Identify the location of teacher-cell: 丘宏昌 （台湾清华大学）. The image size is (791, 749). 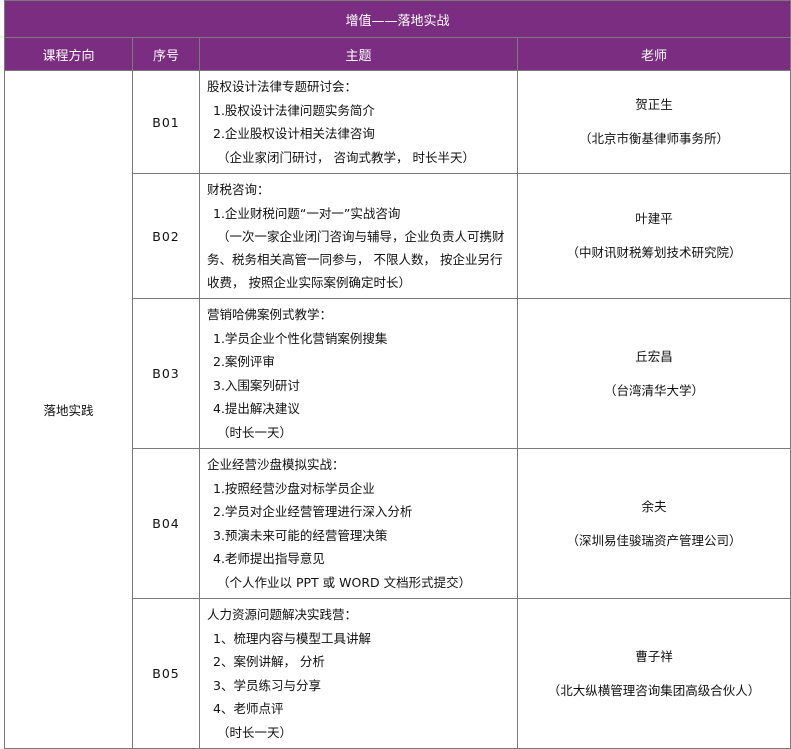
(653, 373).